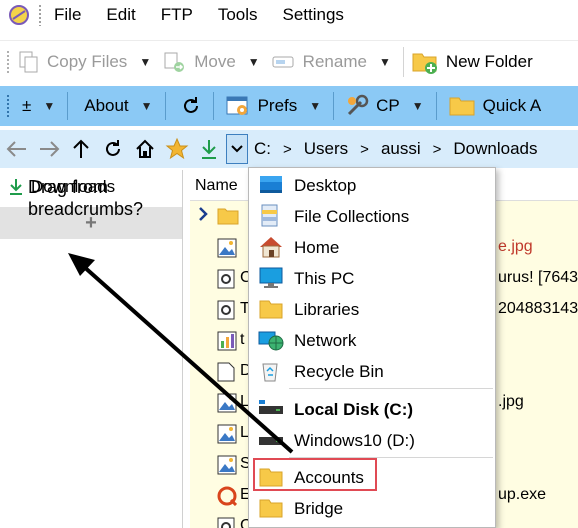 This screenshot has width=578, height=528. I want to click on prefs-dropdown: ▼, so click(315, 106).